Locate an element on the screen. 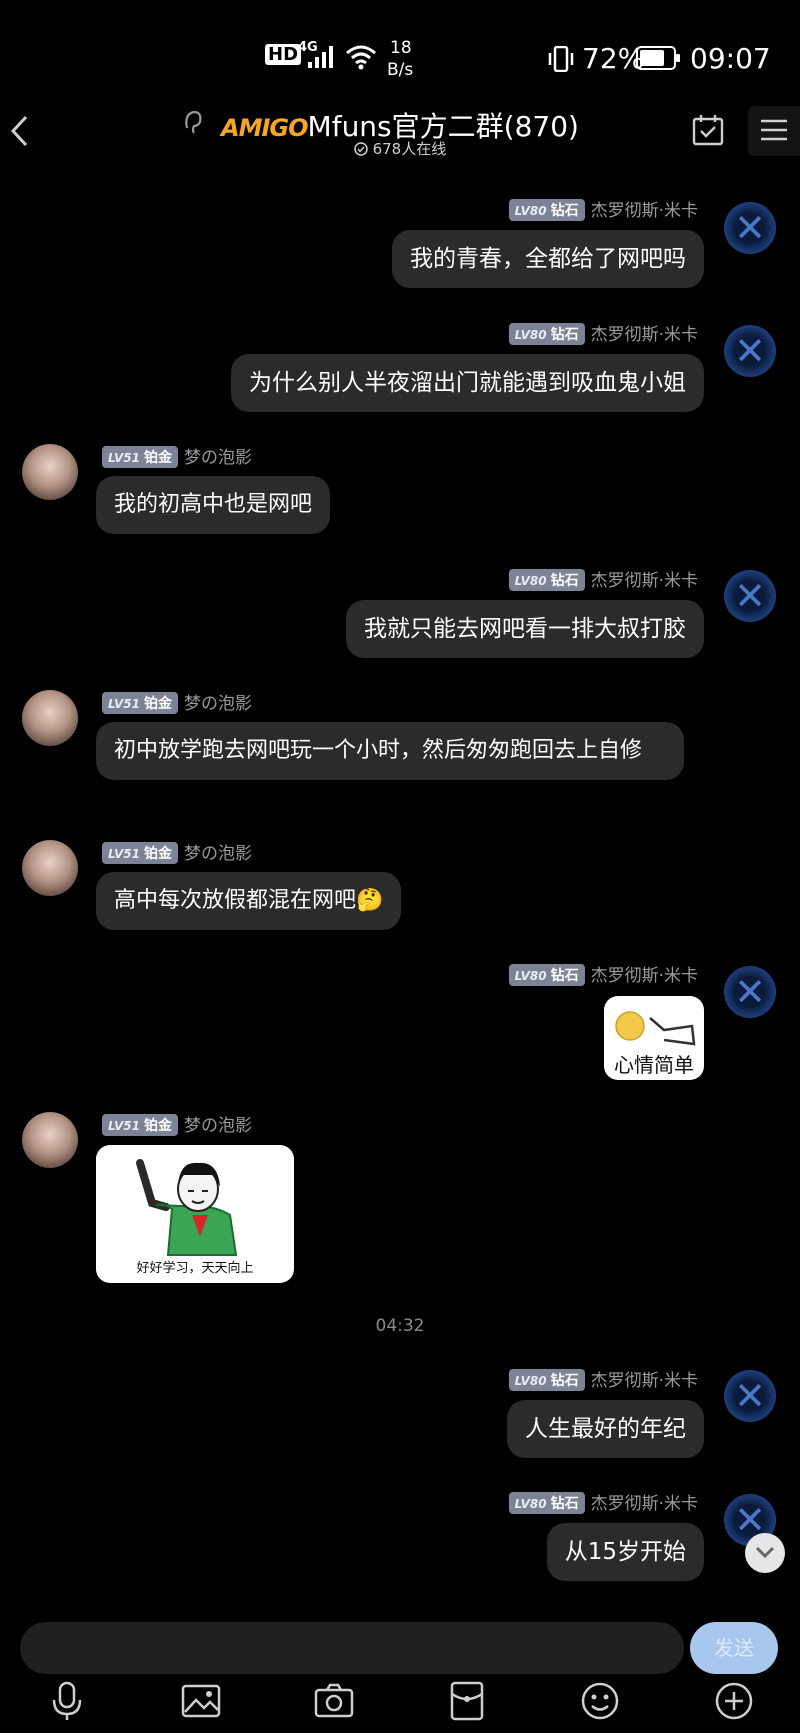  online-count: 678人在线 is located at coordinates (409, 149).